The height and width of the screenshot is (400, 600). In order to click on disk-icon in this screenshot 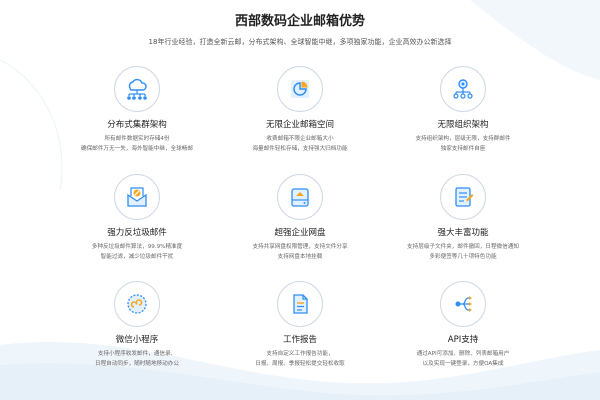, I will do `click(300, 197)`.